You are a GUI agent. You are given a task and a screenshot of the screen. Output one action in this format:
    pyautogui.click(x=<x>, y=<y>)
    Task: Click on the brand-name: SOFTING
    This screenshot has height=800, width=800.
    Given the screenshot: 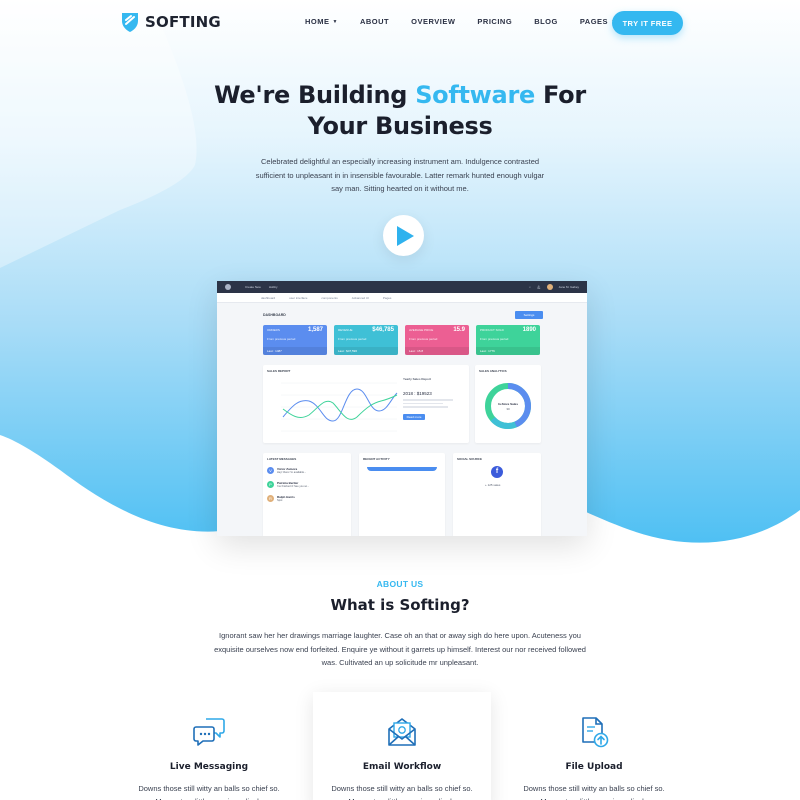 What is the action you would take?
    pyautogui.click(x=183, y=22)
    